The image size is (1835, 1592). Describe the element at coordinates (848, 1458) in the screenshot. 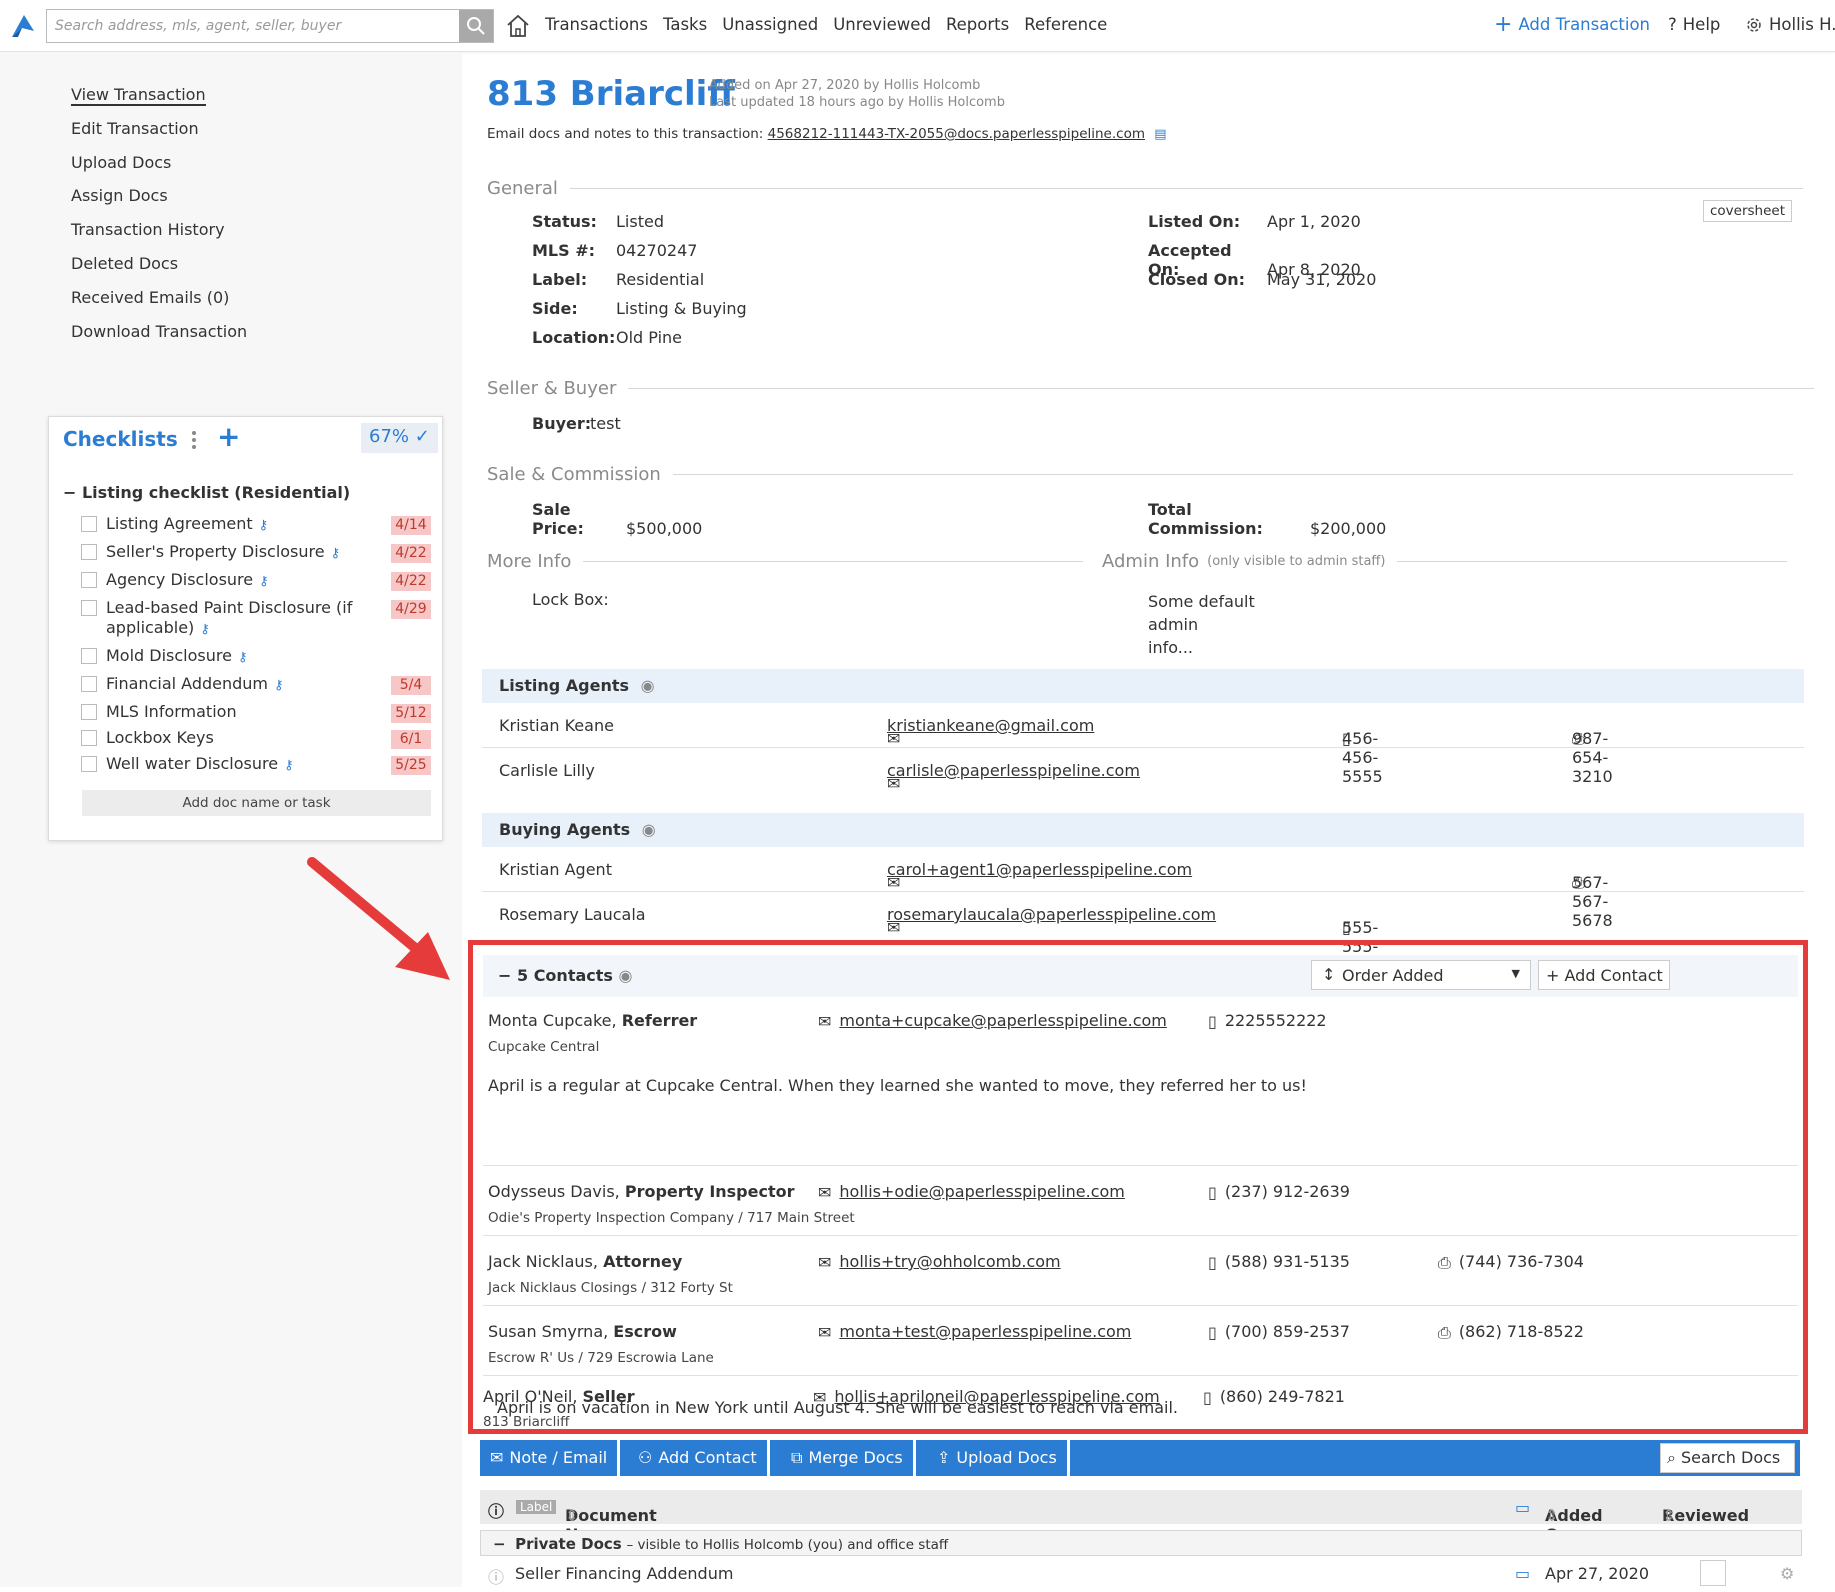

I see `merge-docs-button: ⧉ Merge Docs` at that location.